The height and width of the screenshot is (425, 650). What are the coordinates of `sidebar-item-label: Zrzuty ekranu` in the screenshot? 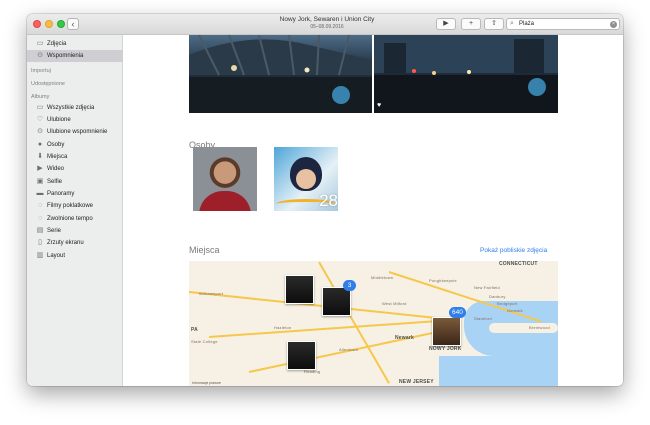 It's located at (65, 243).